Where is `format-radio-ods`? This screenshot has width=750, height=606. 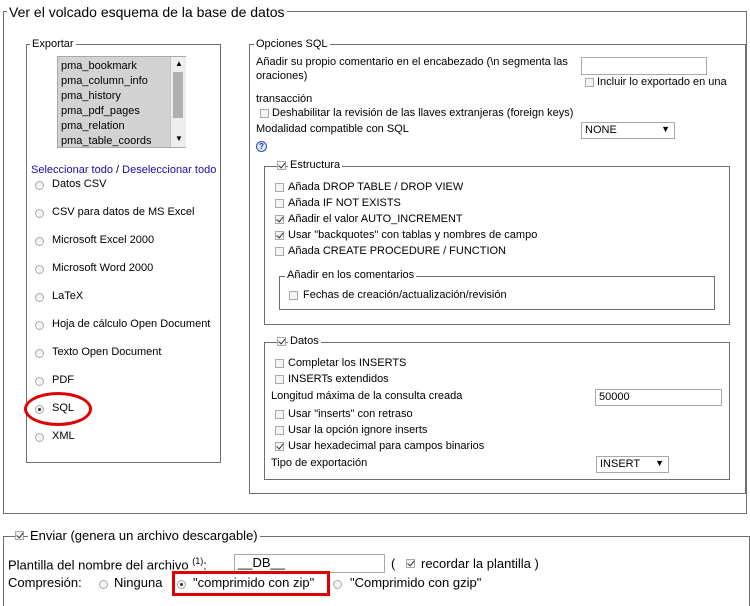
format-radio-ods is located at coordinates (39, 325).